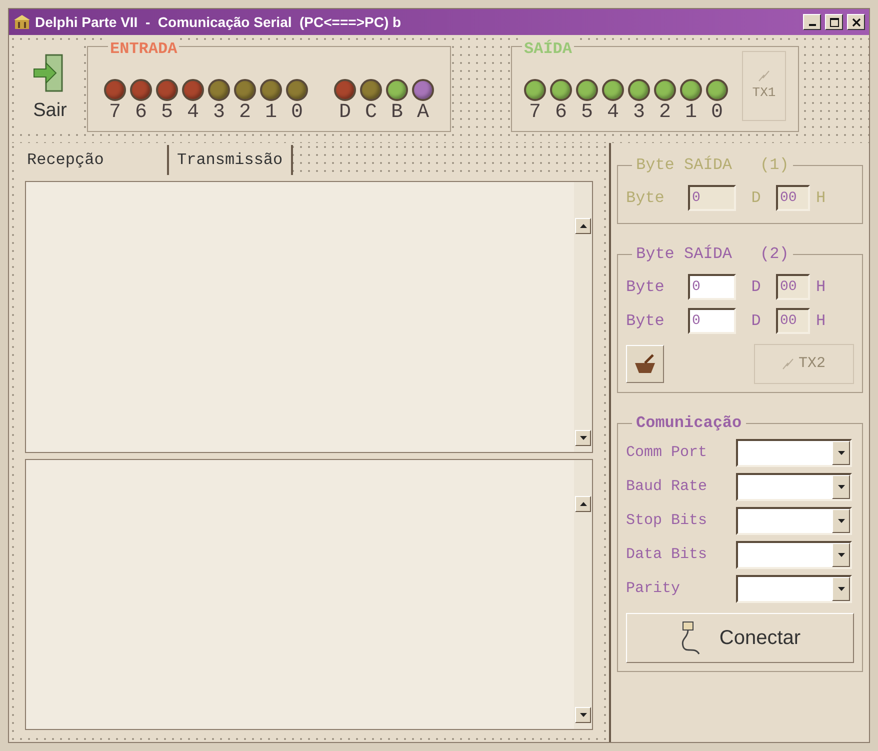 Image resolution: width=878 pixels, height=751 pixels. Describe the element at coordinates (370, 113) in the screenshot. I see `bit-label: C` at that location.